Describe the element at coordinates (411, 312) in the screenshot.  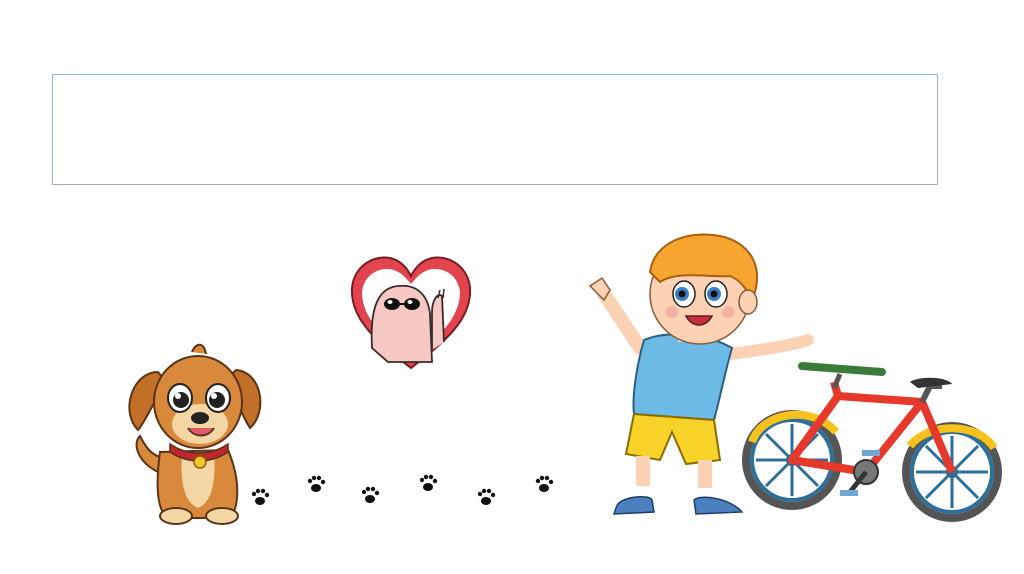
I see `heart-character-illustration` at that location.